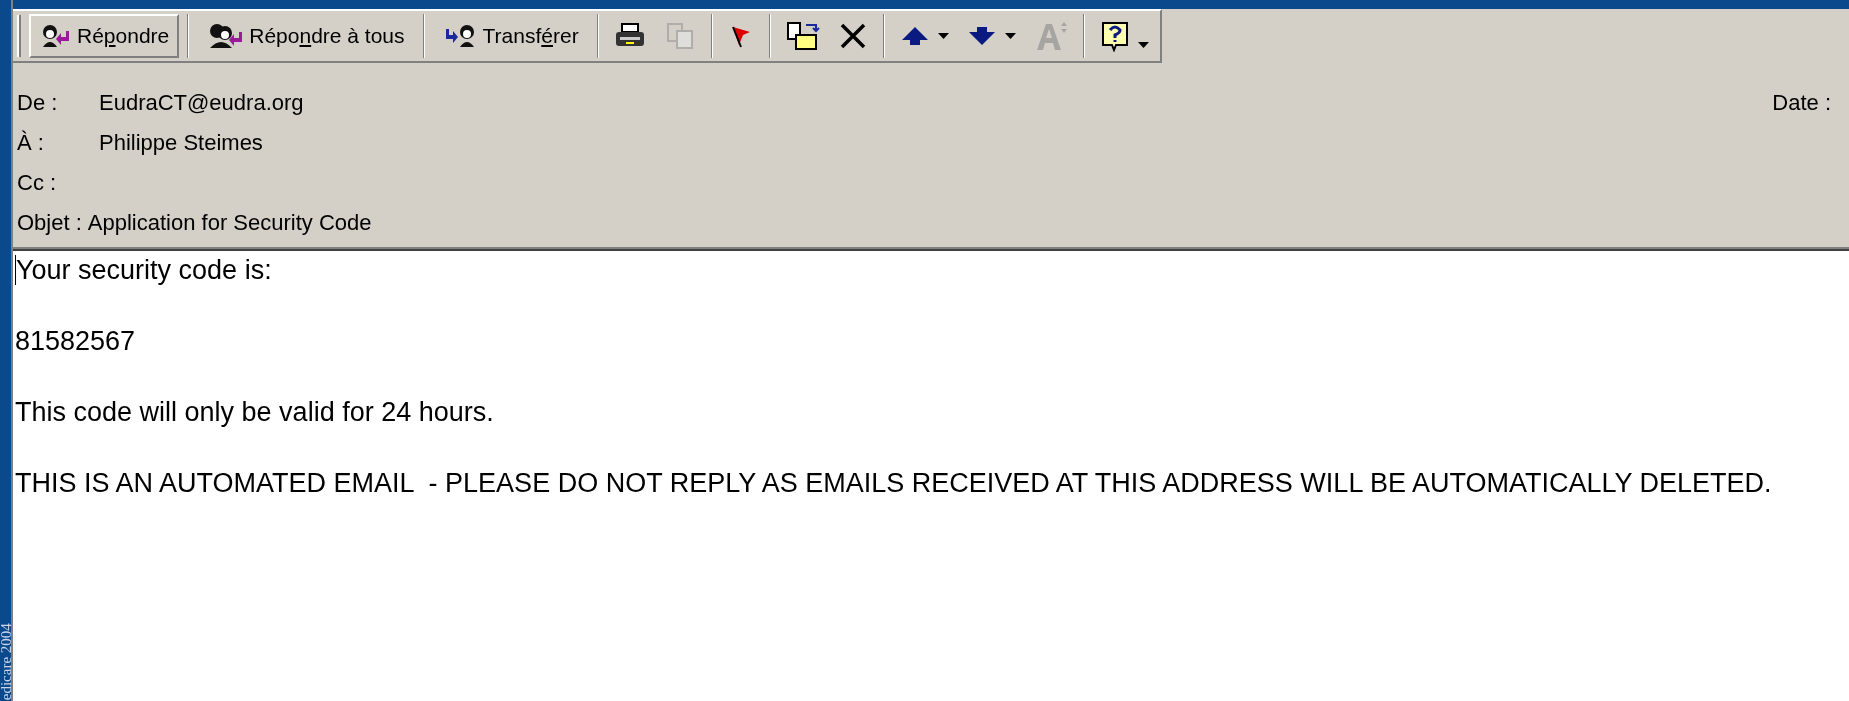  Describe the element at coordinates (201, 103) in the screenshot. I see `sender-address: EudraCT@eudra.org` at that location.